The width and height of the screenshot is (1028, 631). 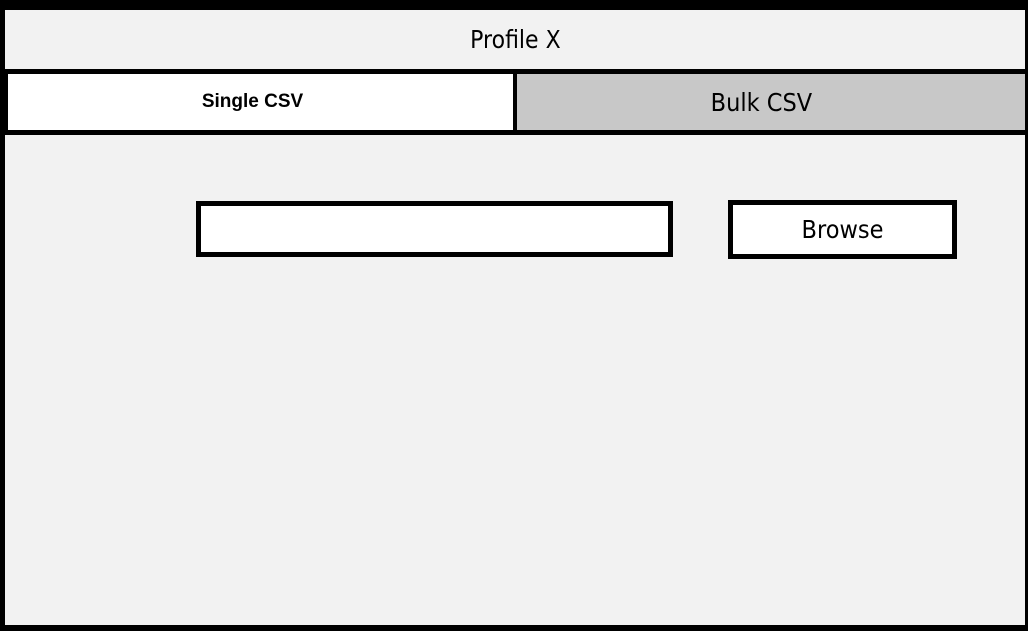 I want to click on tab-bar: Single CSV Bulk CSV, so click(x=515, y=104).